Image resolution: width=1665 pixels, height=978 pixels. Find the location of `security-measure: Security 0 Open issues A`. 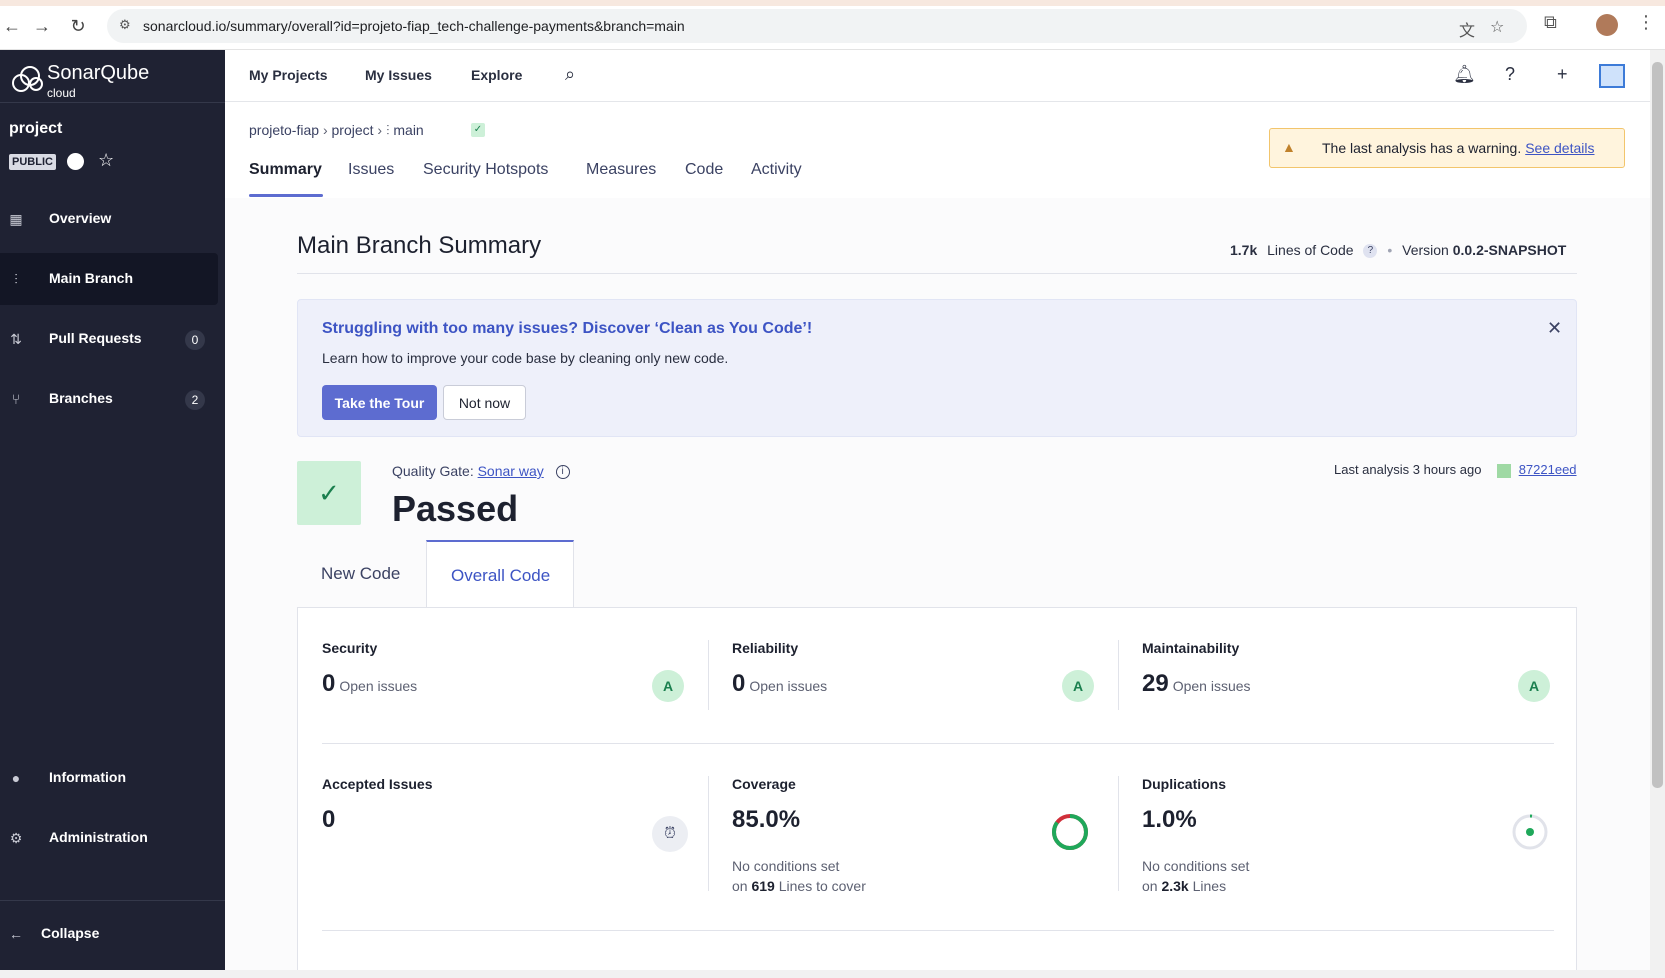

security-measure: Security 0 Open issues A is located at coordinates (526, 680).